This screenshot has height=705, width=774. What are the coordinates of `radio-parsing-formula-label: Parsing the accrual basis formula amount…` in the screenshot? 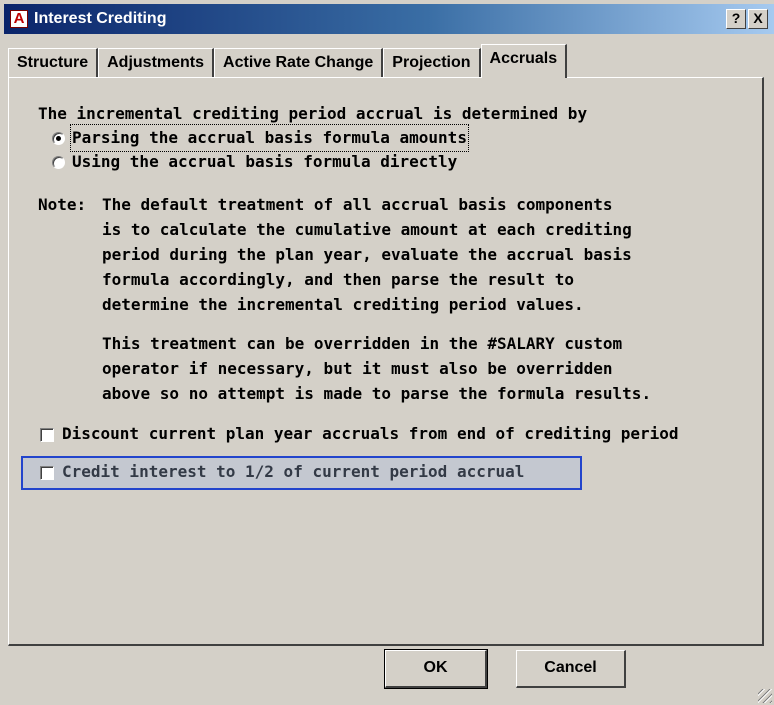 It's located at (269, 138).